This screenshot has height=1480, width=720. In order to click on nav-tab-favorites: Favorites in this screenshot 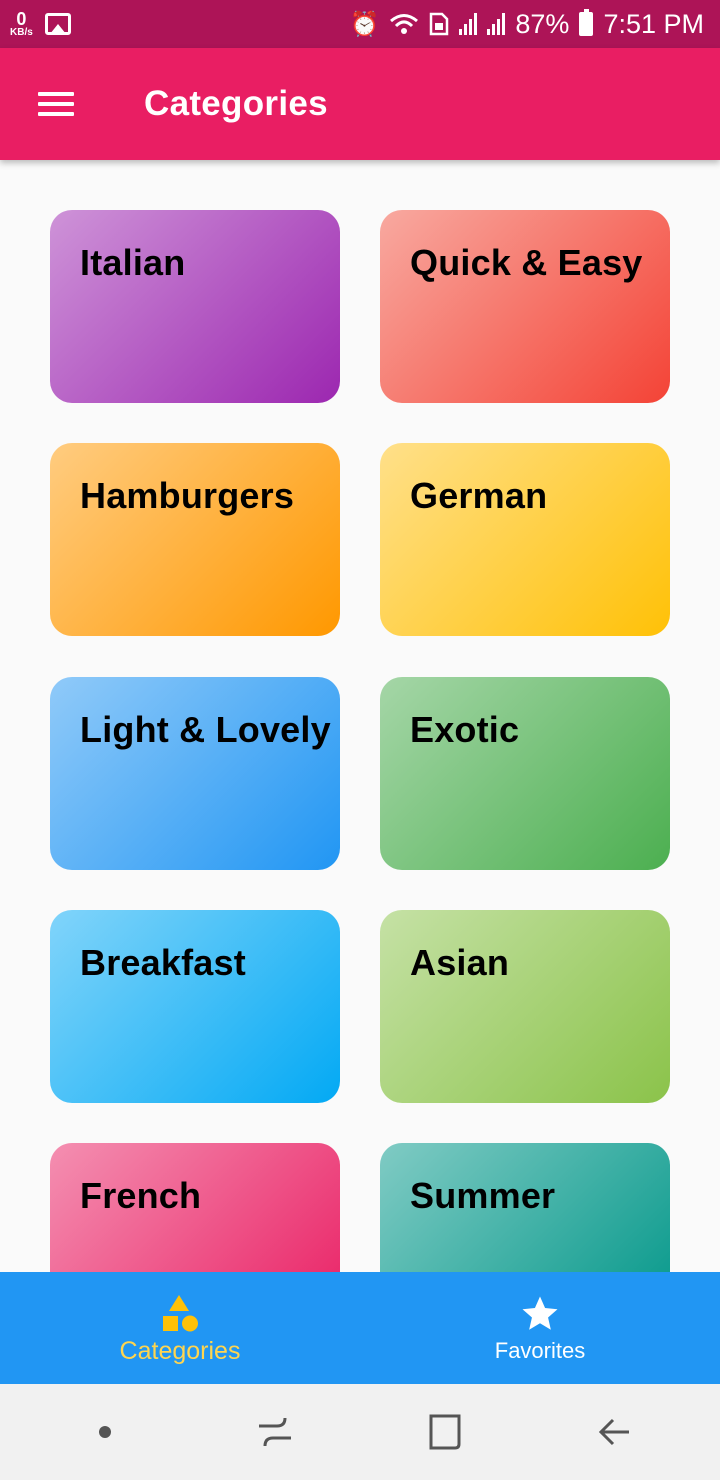, I will do `click(540, 1328)`.